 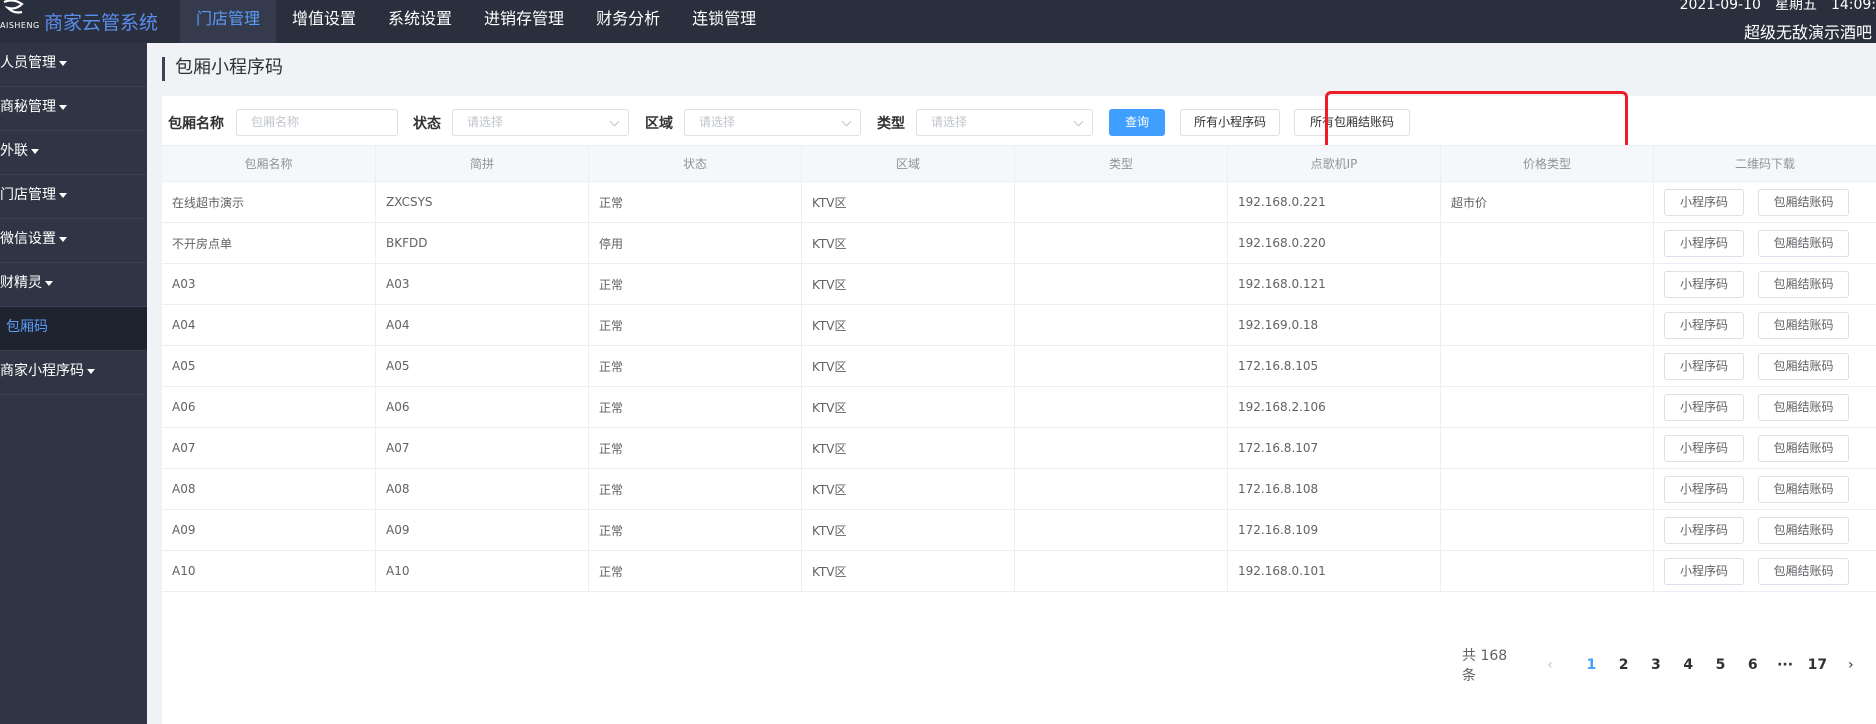 I want to click on page-number: ···, so click(x=1785, y=665).